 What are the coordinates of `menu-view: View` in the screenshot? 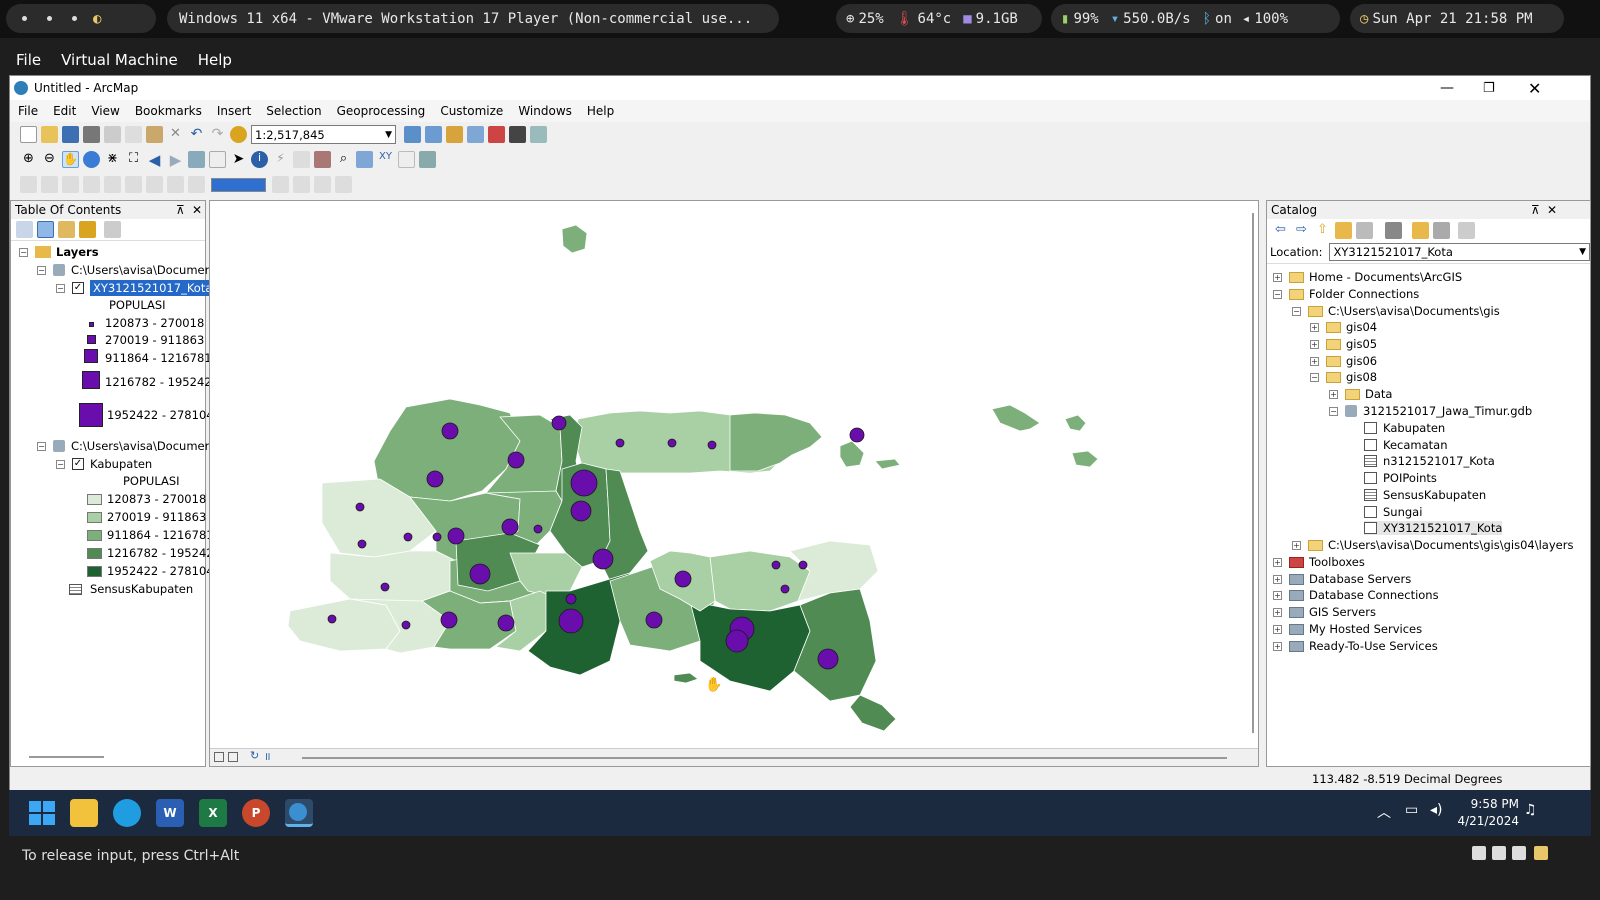 It's located at (105, 111).